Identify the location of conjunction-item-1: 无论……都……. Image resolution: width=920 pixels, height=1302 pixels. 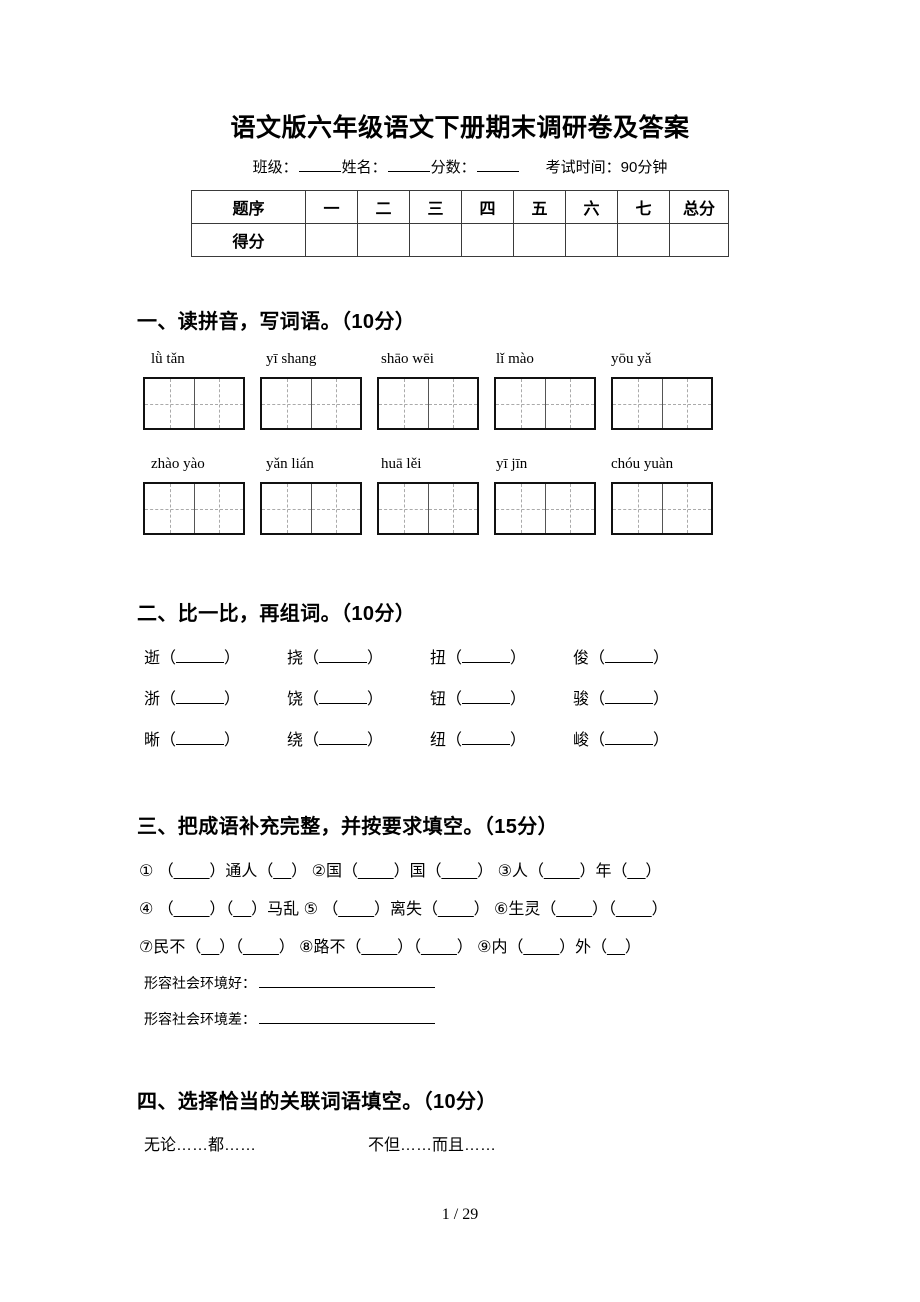
(256, 1143).